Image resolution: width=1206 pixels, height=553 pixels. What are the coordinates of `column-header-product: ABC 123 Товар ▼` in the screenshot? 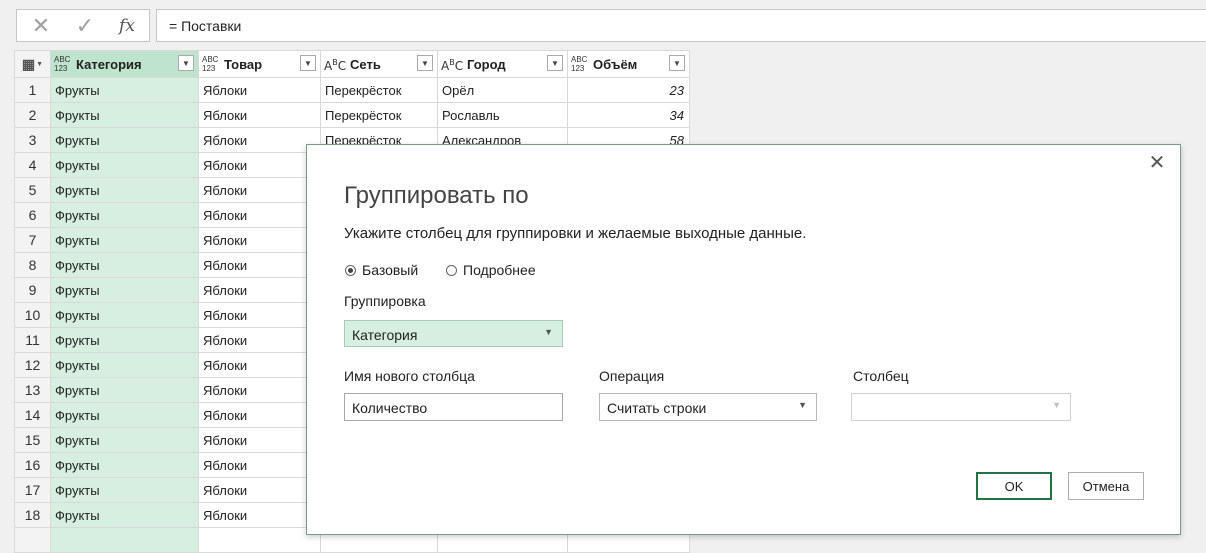 It's located at (259, 64).